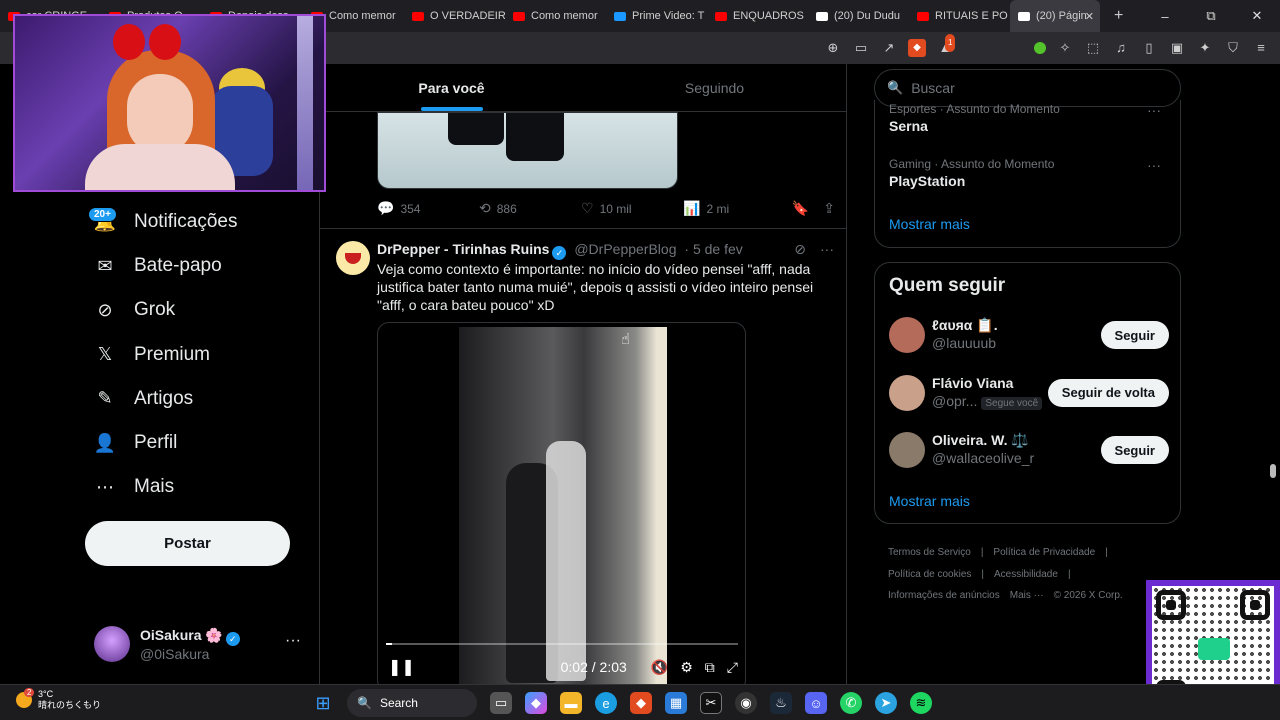 This screenshot has width=1280, height=720. What do you see at coordinates (959, 16) in the screenshot?
I see `browser-tab: RITUAIS E PO` at bounding box center [959, 16].